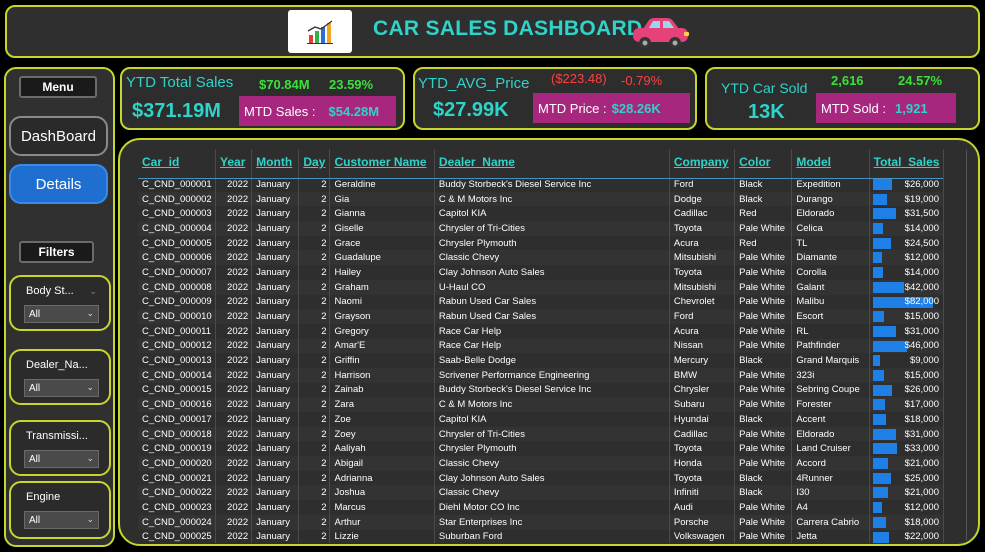  What do you see at coordinates (702, 507) in the screenshot?
I see `cell-company: Audi` at bounding box center [702, 507].